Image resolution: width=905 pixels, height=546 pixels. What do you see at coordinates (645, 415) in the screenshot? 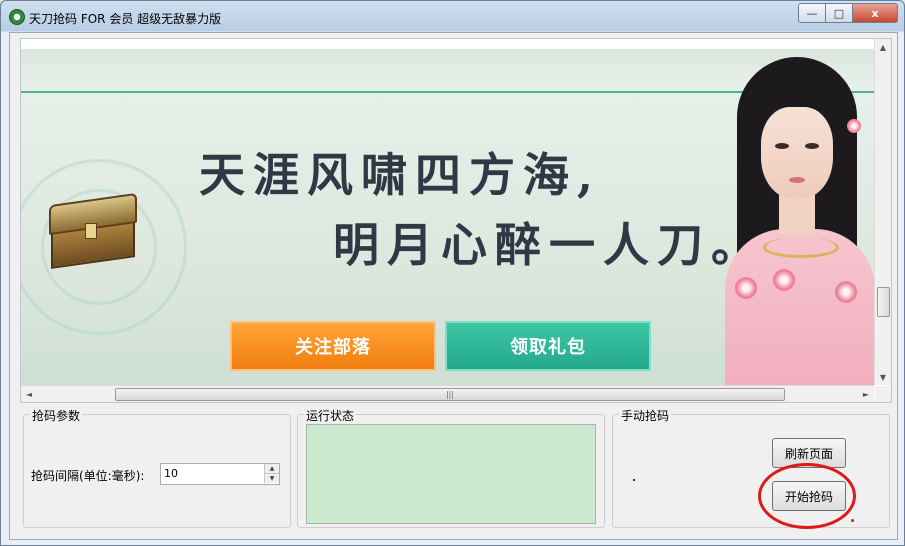
I see `manual-group-title: 手动抢码` at bounding box center [645, 415].